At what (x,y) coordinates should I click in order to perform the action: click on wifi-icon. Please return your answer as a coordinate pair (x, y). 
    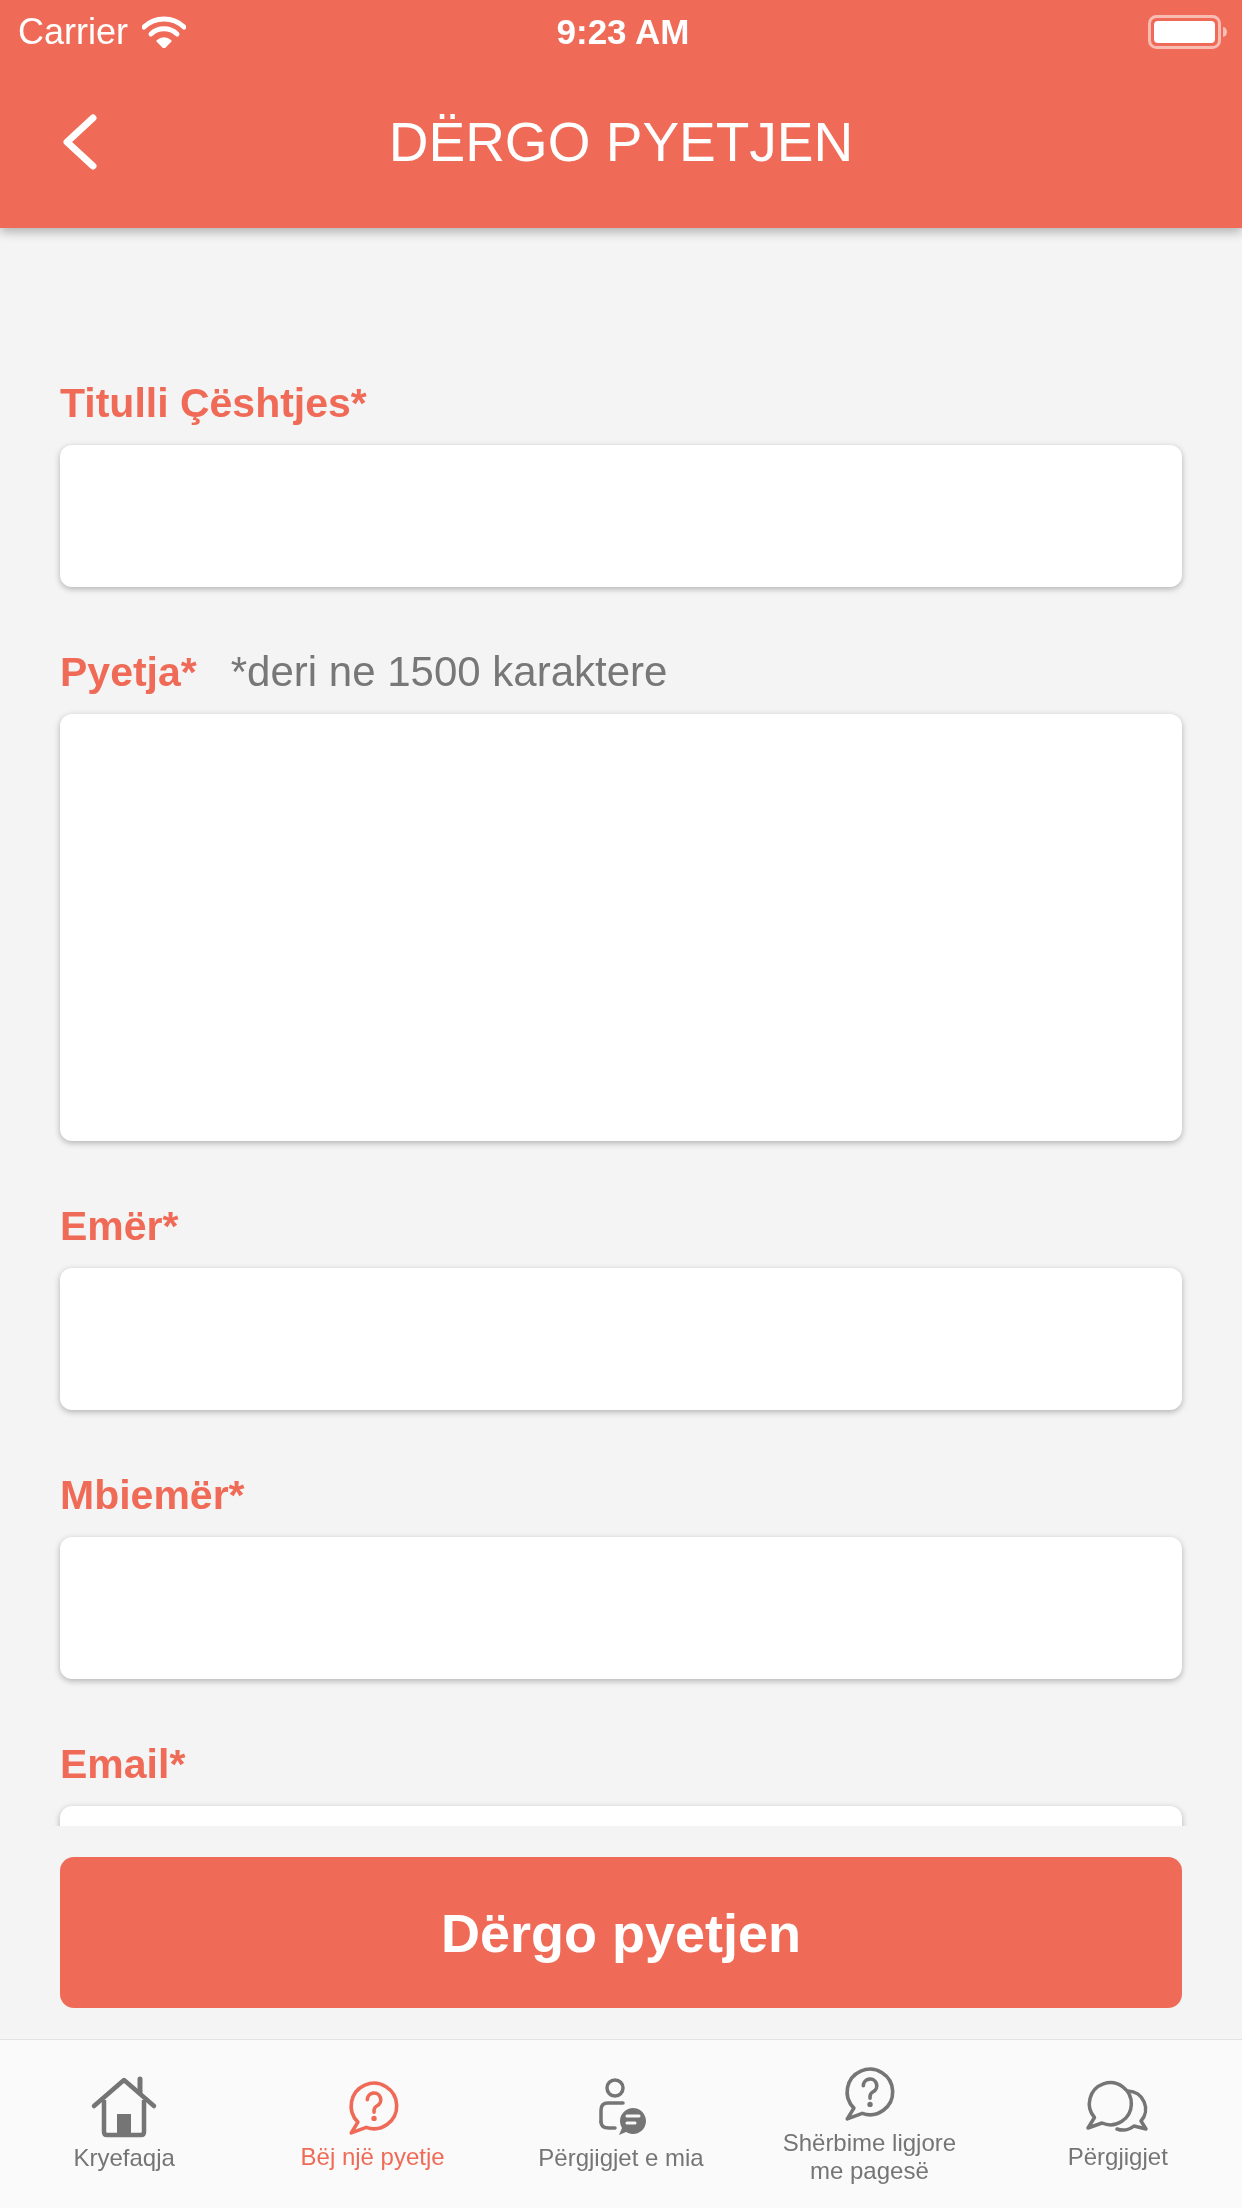
    Looking at the image, I should click on (164, 32).